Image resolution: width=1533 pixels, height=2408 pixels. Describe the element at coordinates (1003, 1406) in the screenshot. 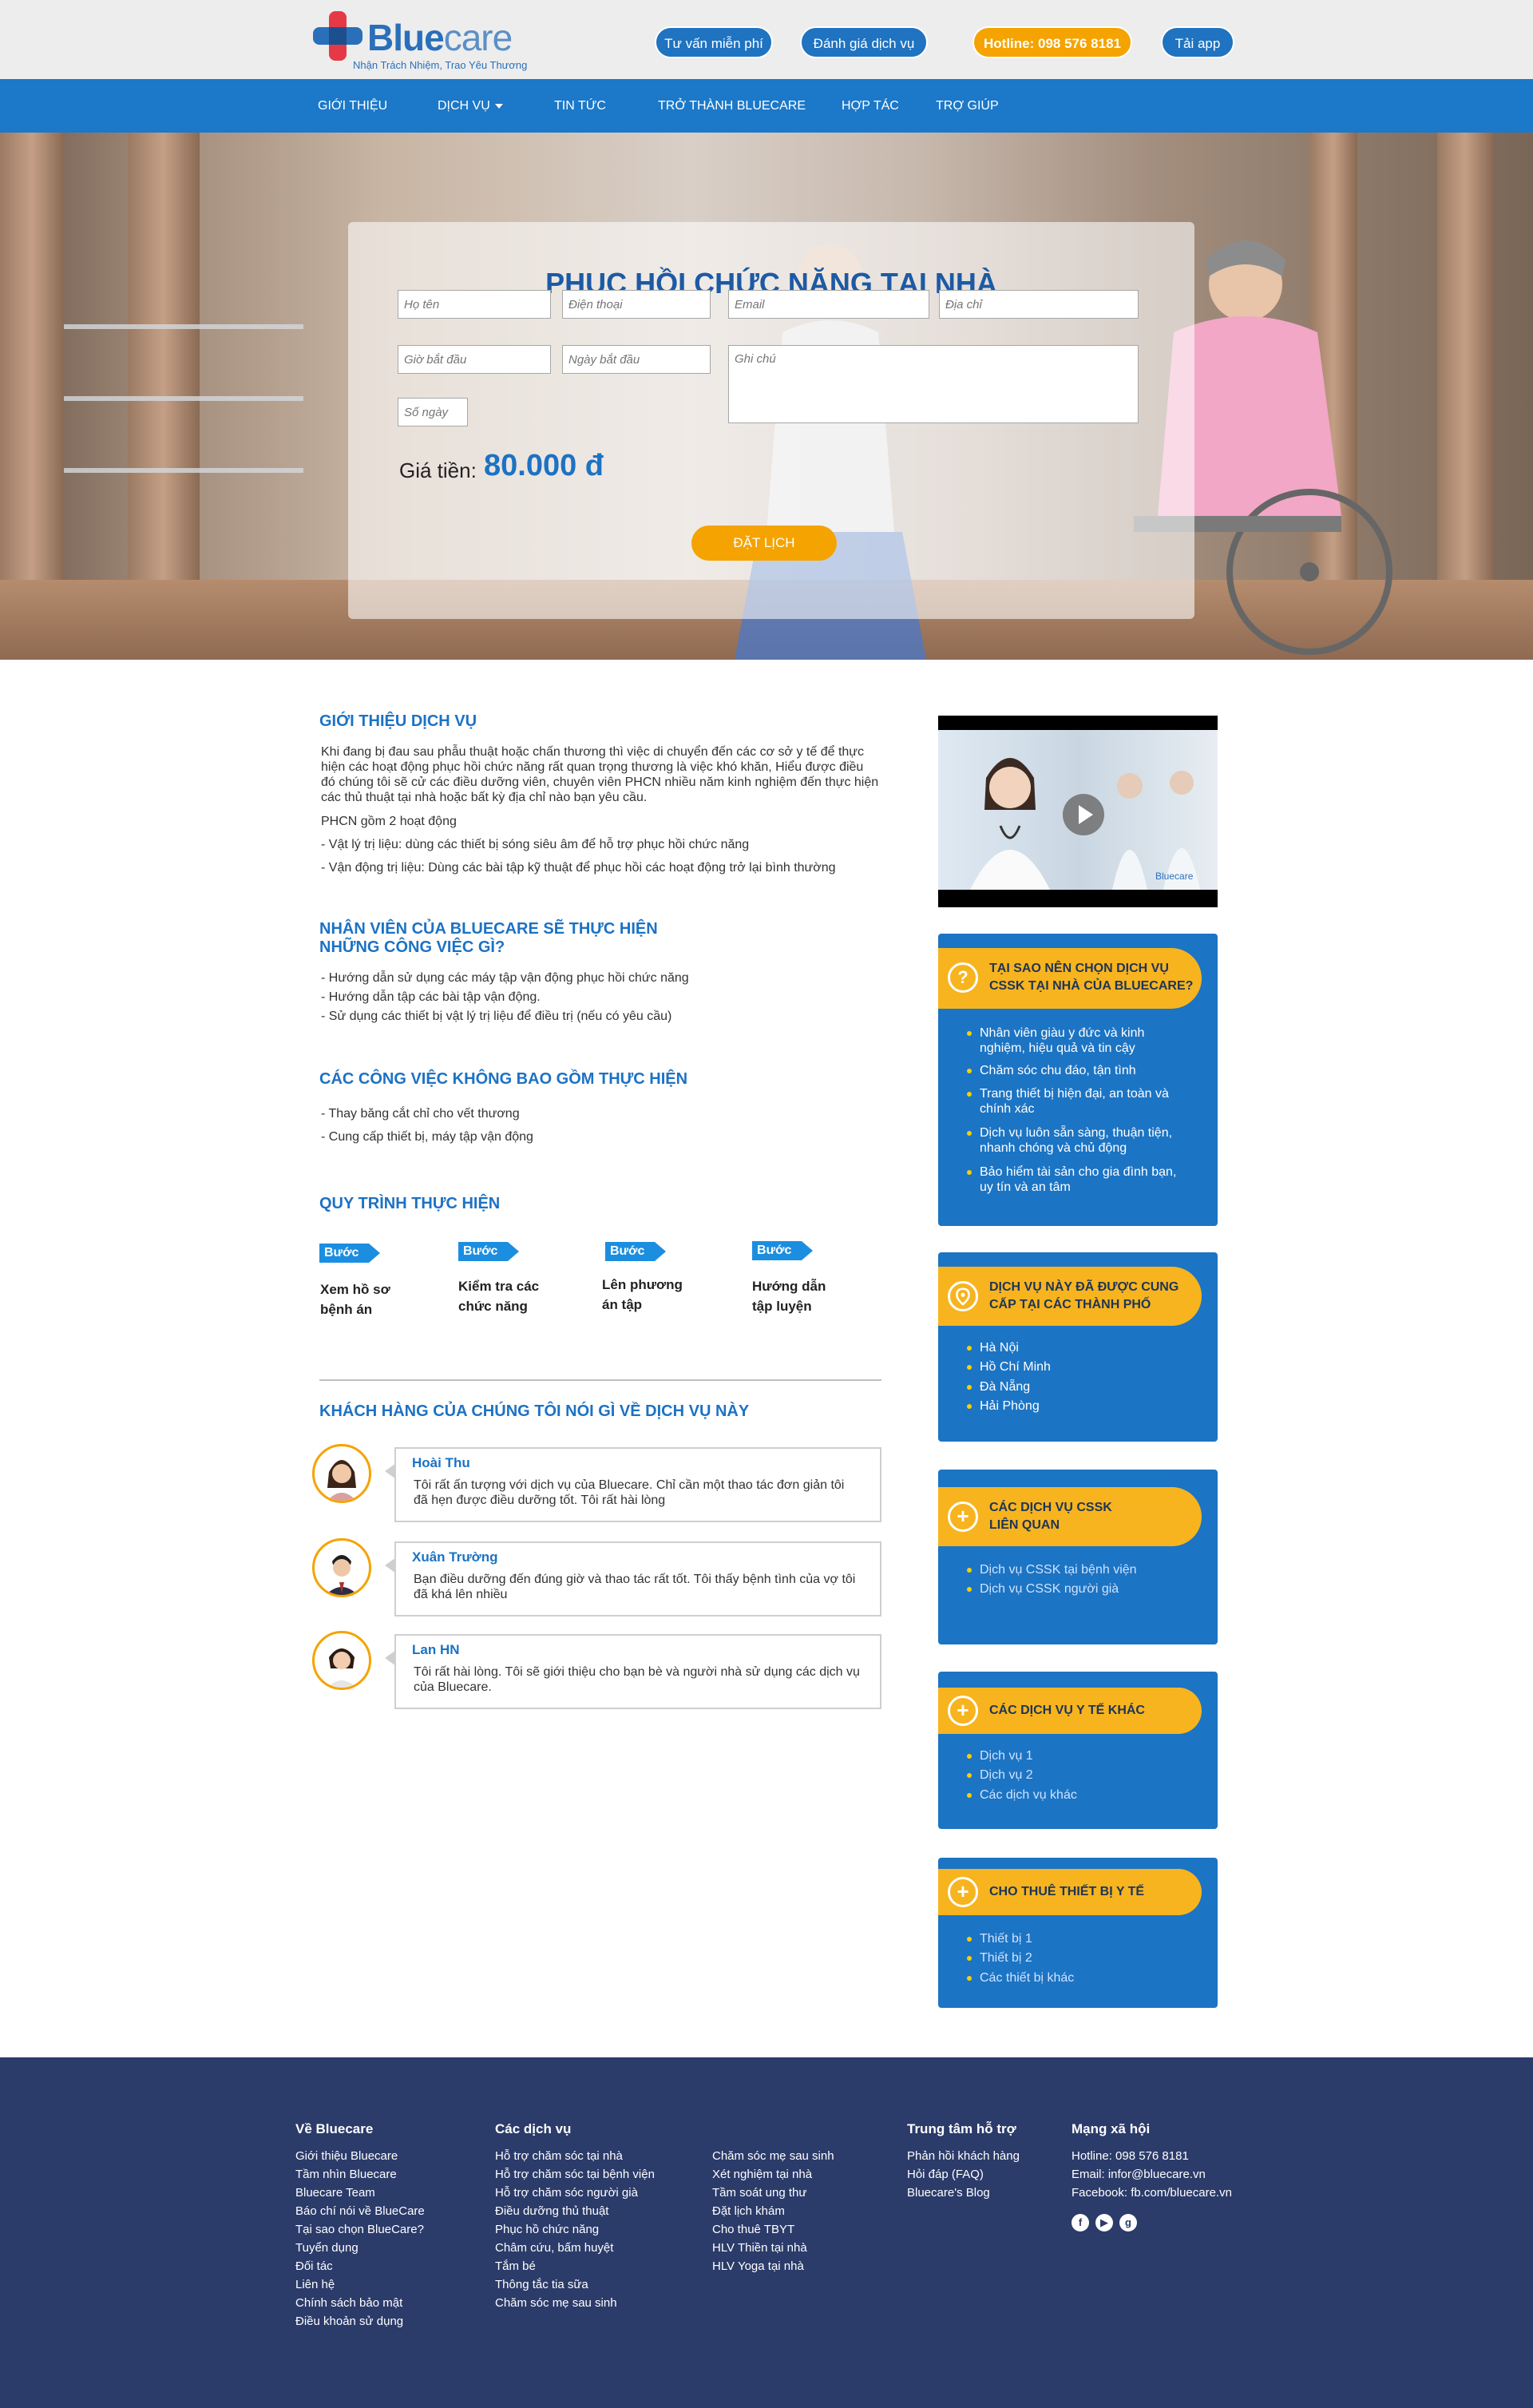

I see `city-item: Hải Phòng` at that location.